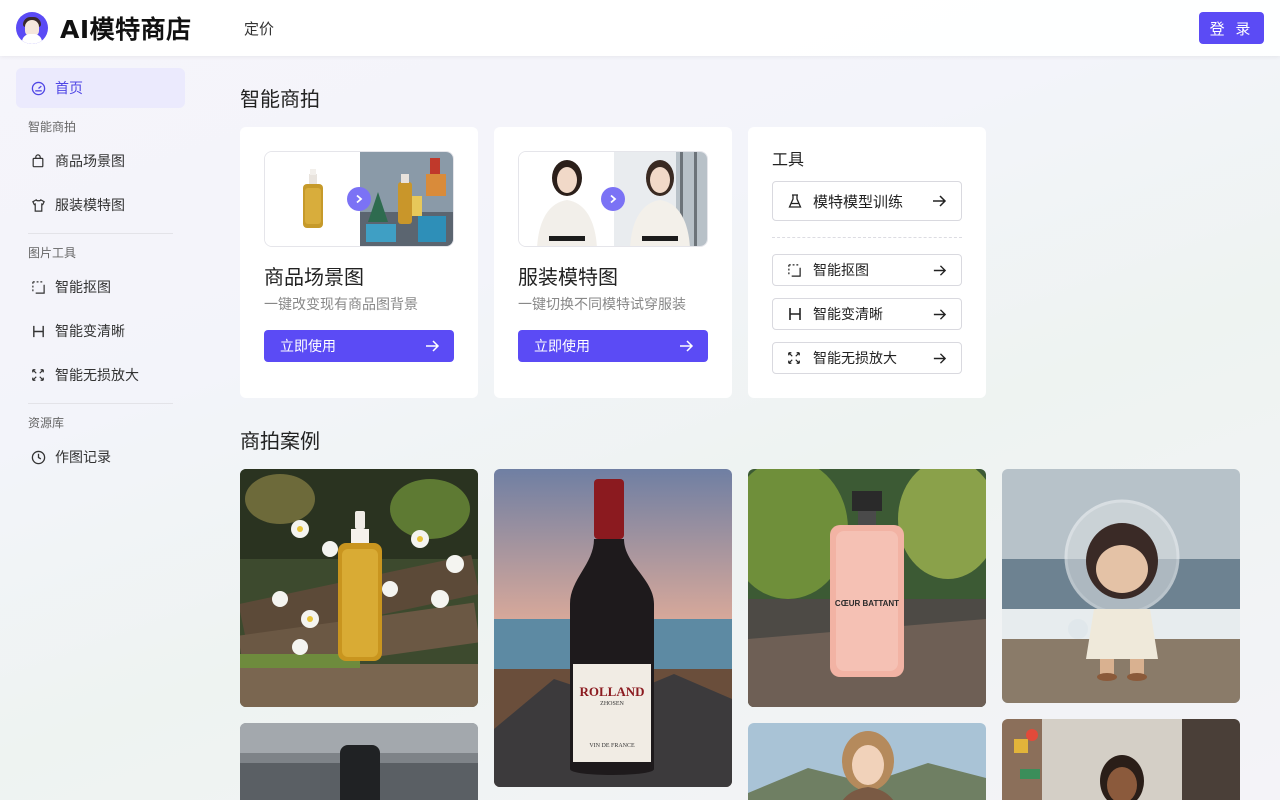 The image size is (1280, 800). I want to click on card-model: 服装模特图 一键切换不同模特试穿服装 立即使用, so click(613, 262).